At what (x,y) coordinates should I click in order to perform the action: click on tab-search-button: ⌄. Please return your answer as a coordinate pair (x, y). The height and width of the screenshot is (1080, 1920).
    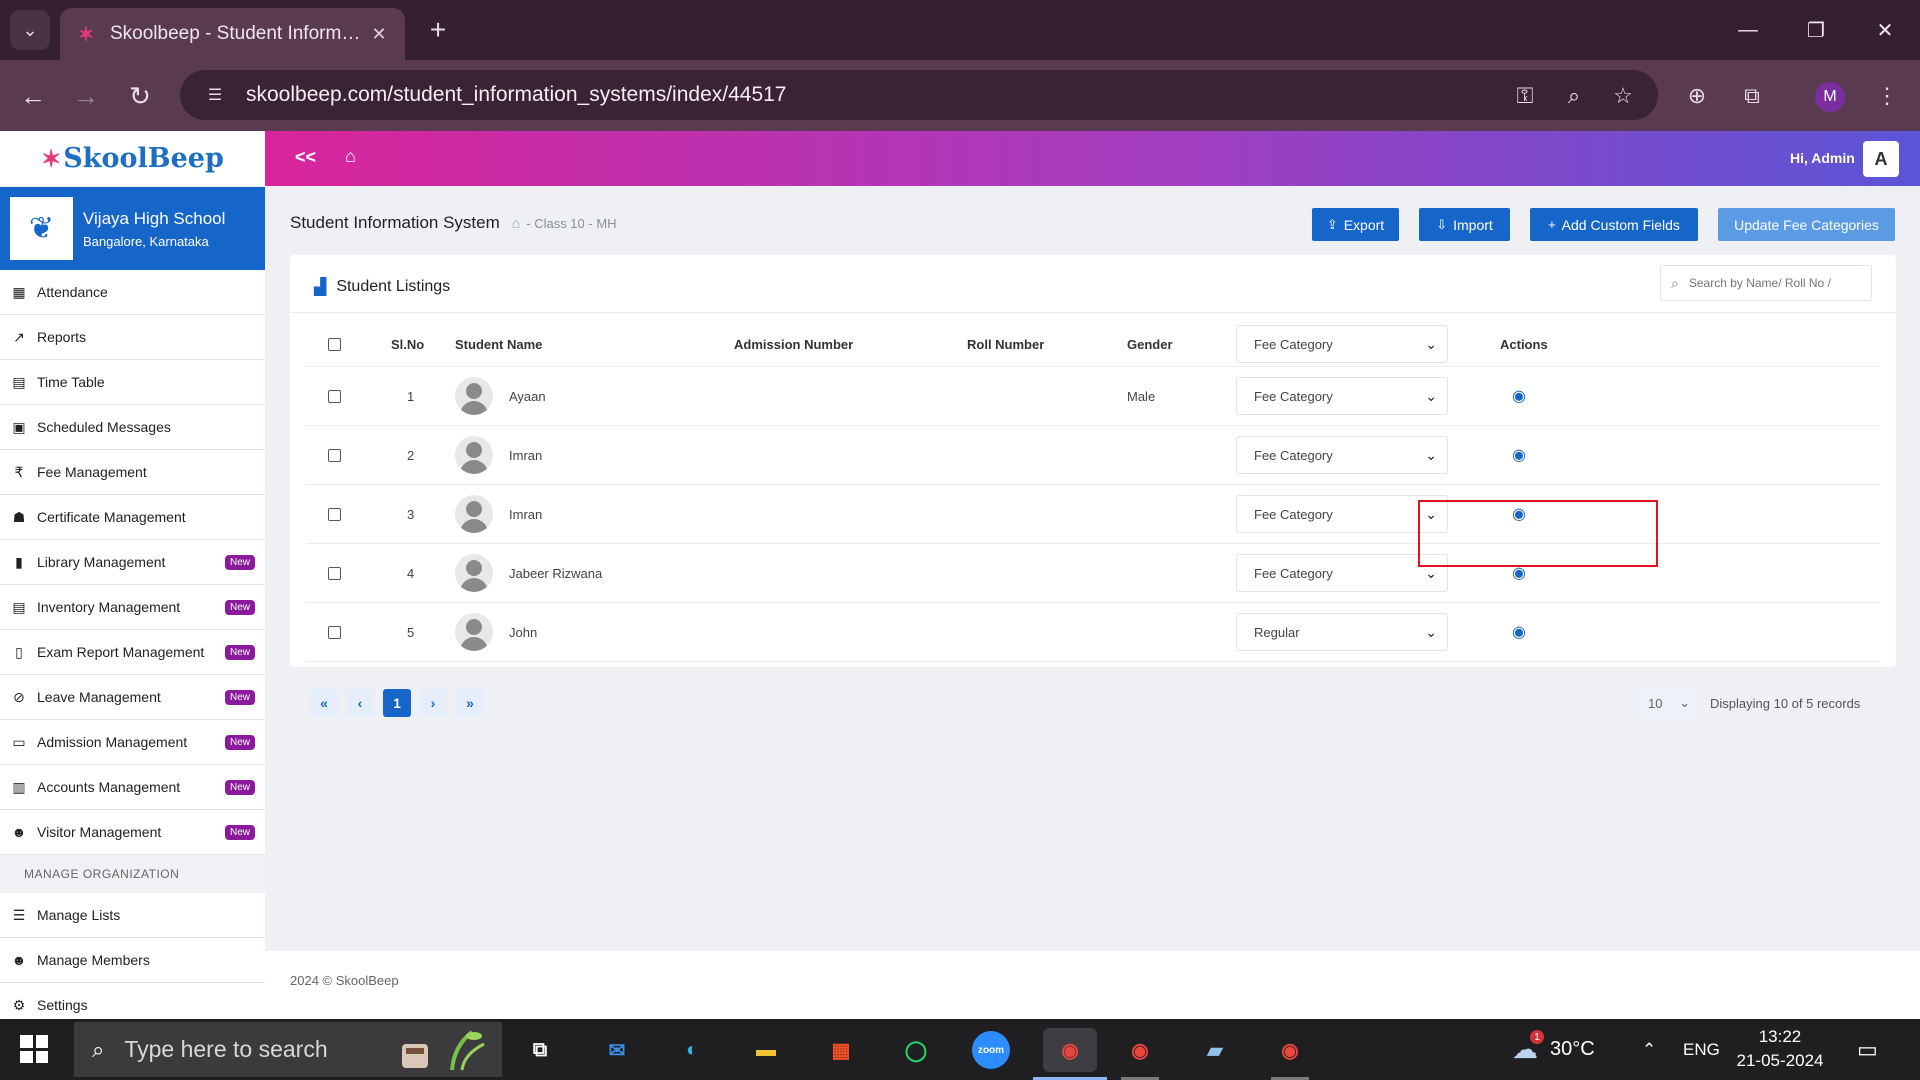
    Looking at the image, I should click on (30, 30).